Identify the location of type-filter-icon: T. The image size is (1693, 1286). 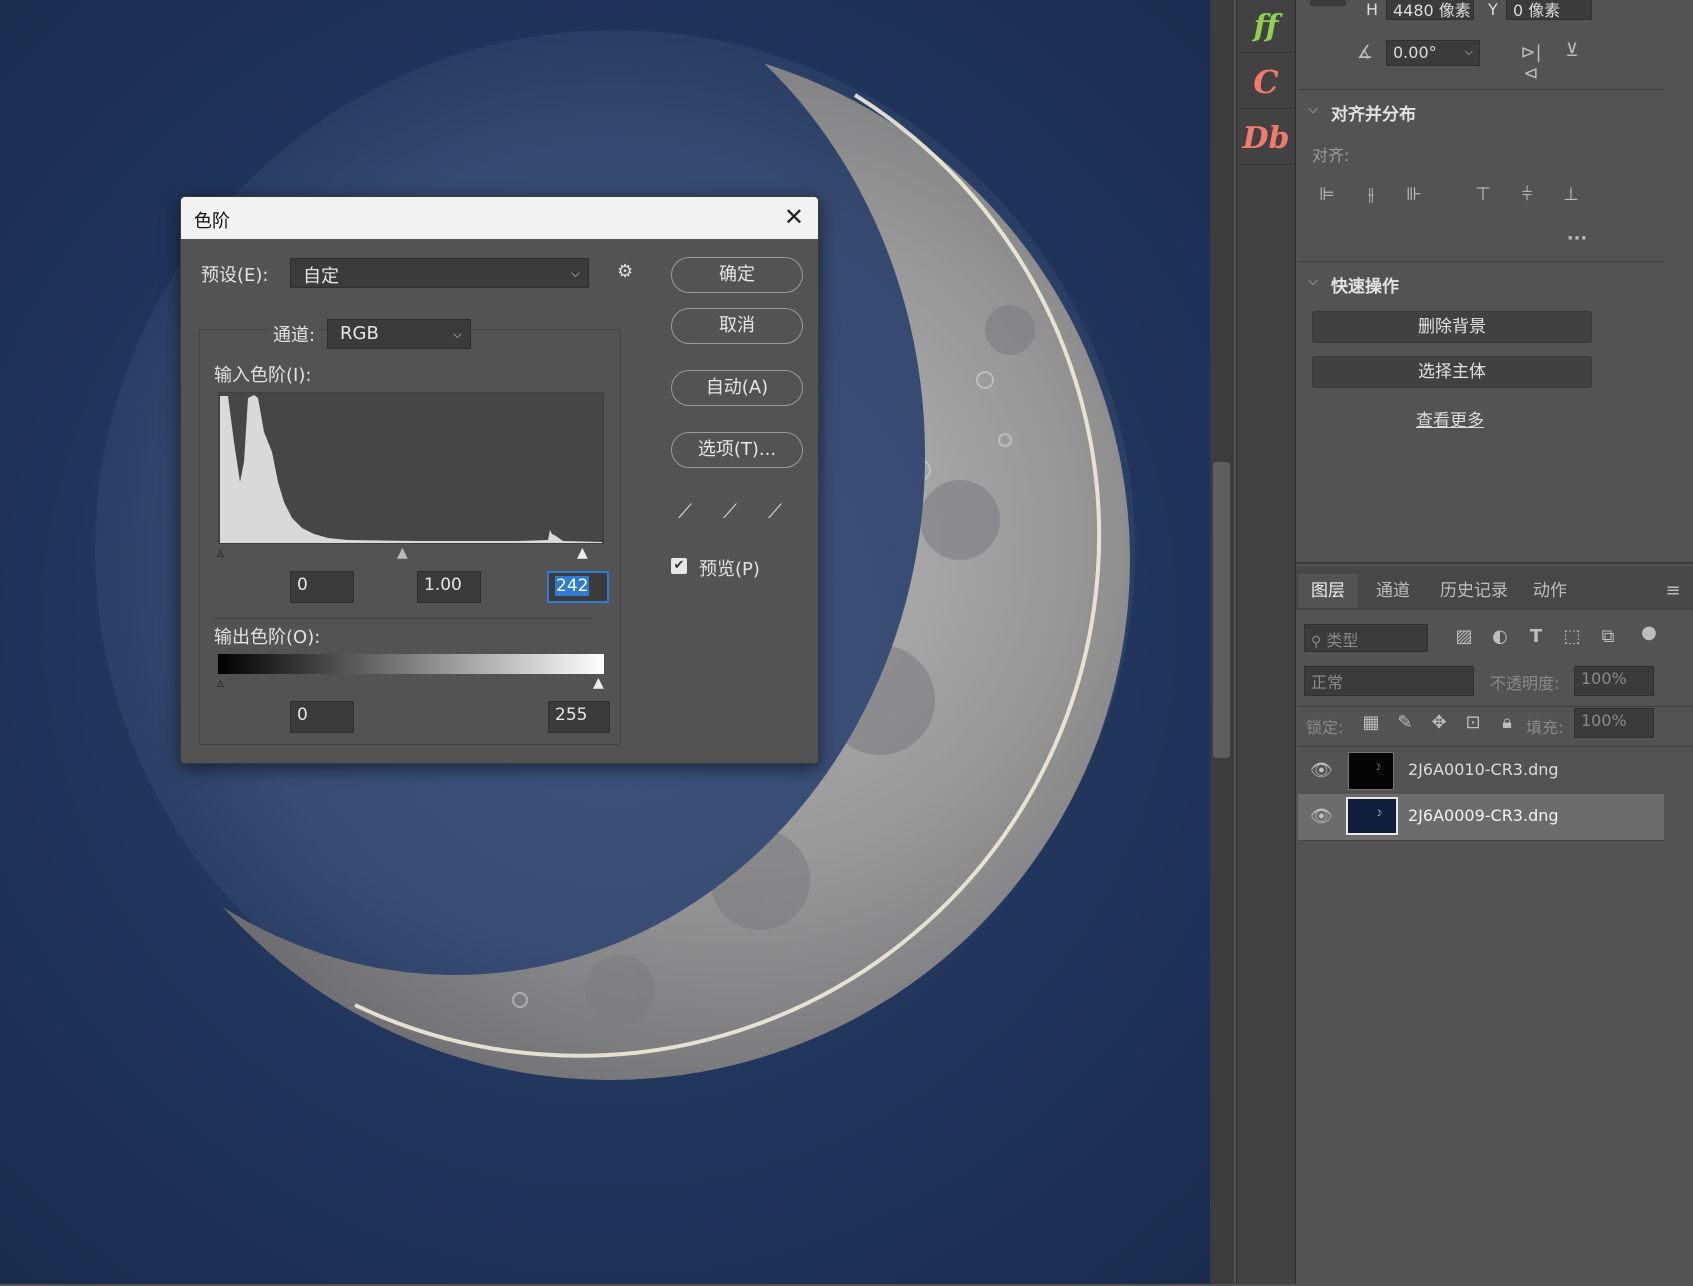
(1536, 636).